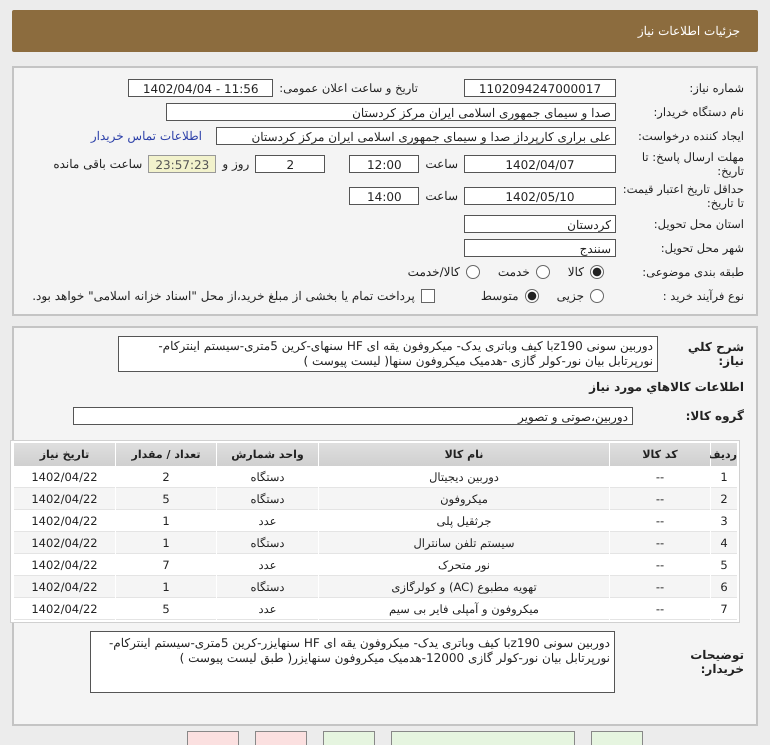 This screenshot has height=745, width=770. Describe the element at coordinates (692, 272) in the screenshot. I see `field-label: طبقه بندی موضوعی:` at that location.